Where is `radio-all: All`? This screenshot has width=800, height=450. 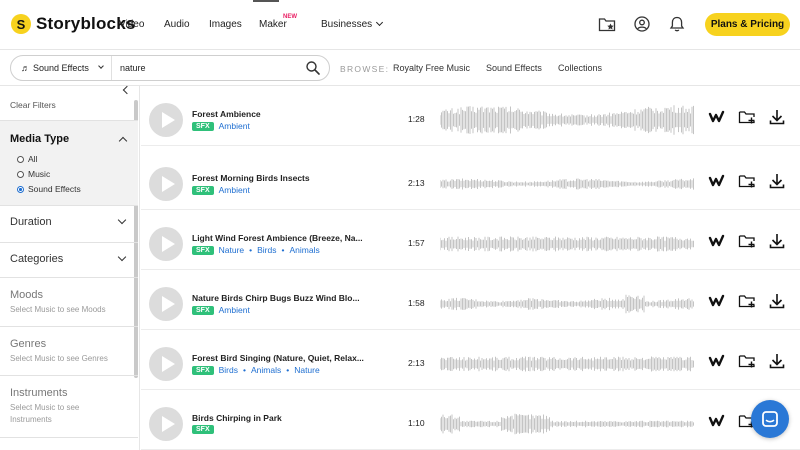 radio-all: All is located at coordinates (27, 159).